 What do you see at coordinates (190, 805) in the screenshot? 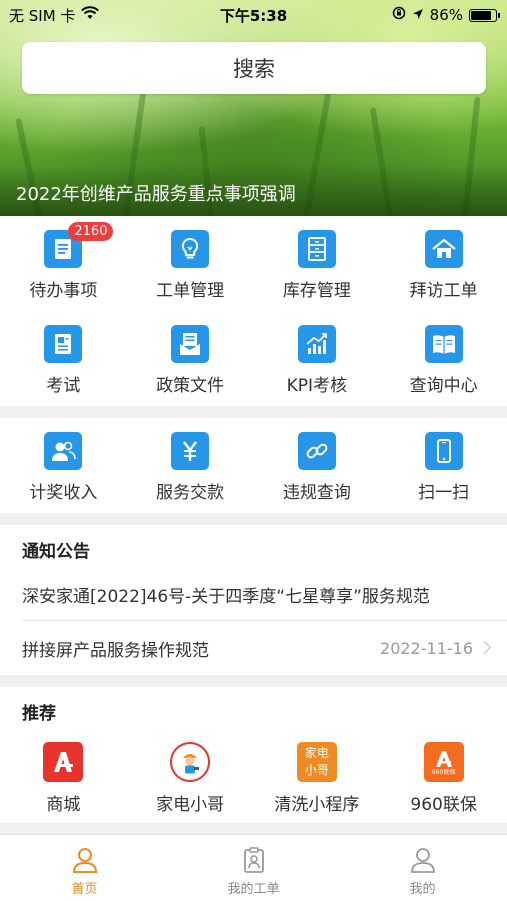
I see `recommend-item-label: 家电小哥` at bounding box center [190, 805].